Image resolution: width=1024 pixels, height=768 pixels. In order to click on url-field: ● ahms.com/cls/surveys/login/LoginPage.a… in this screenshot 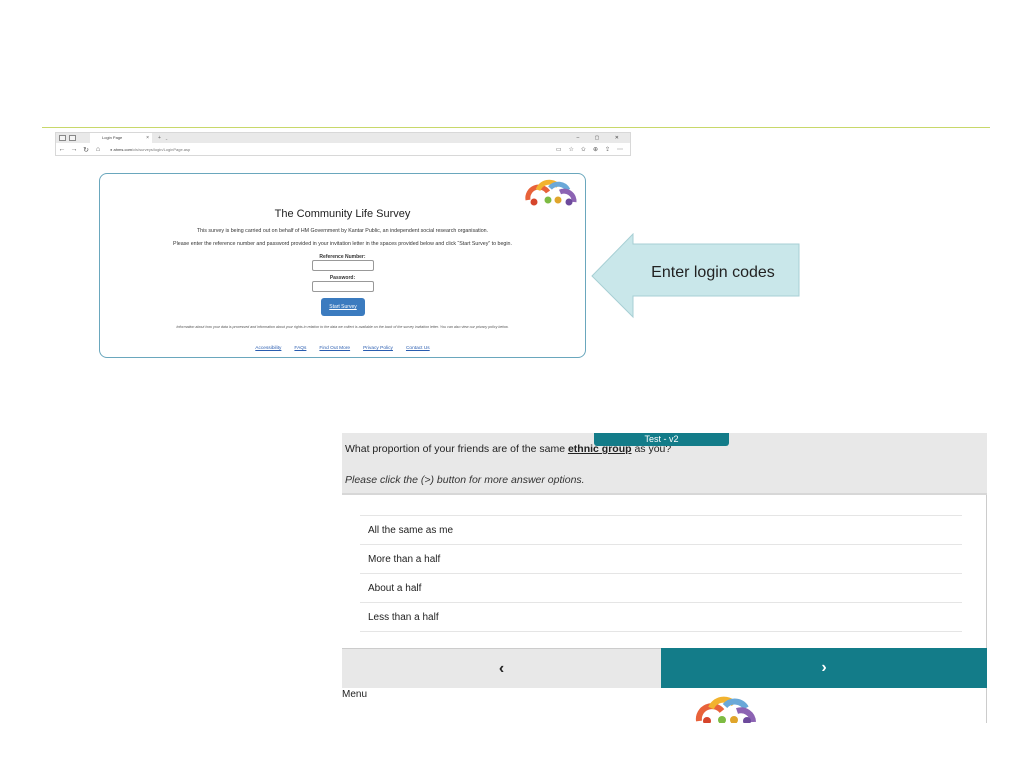, I will do `click(333, 149)`.